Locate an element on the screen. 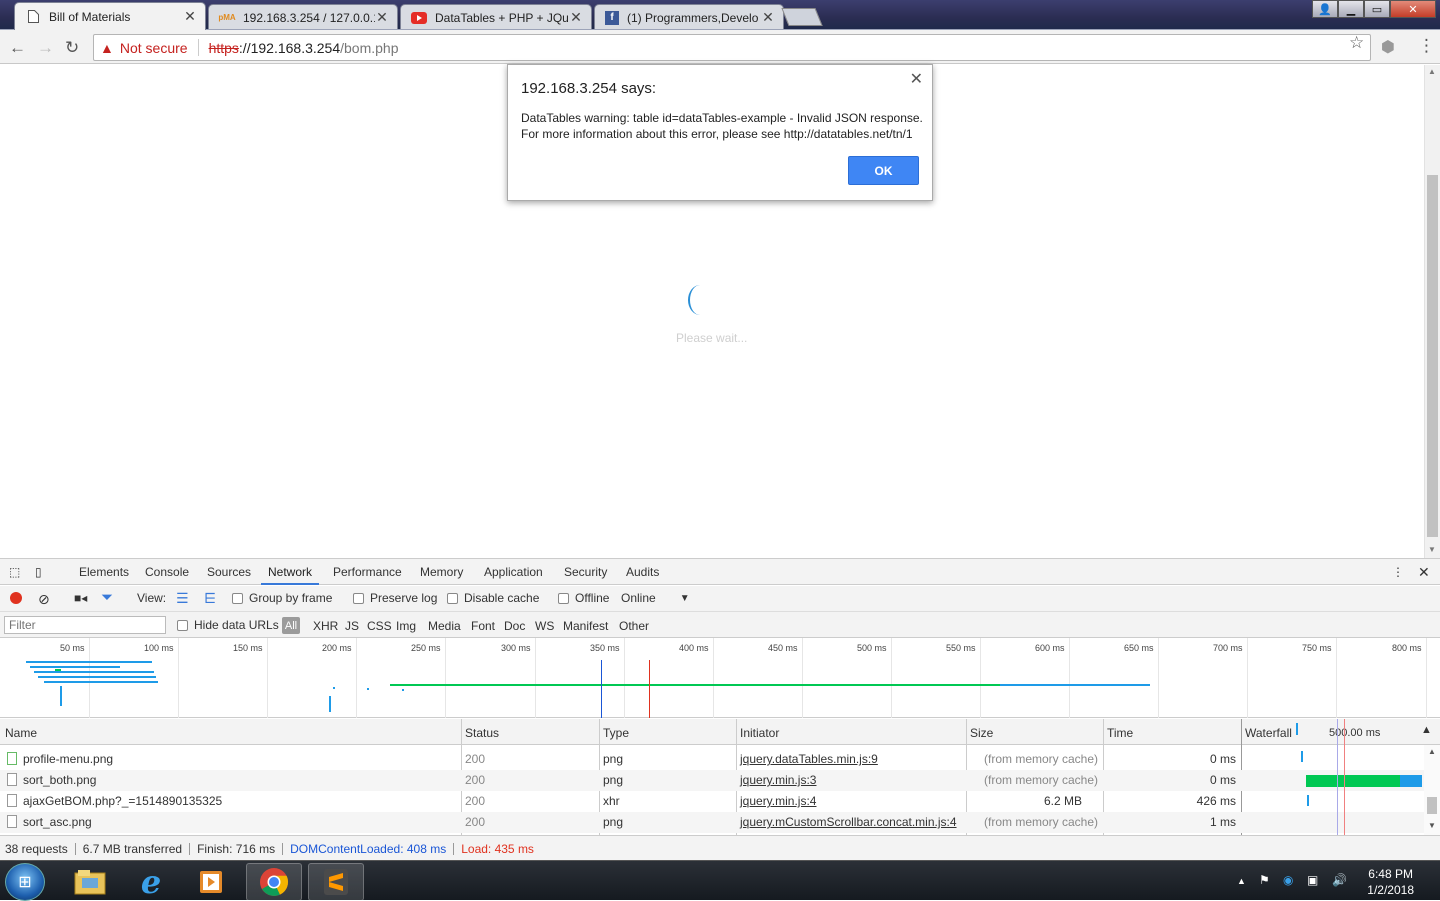 This screenshot has width=1440, height=901. tray-expand-icon: ▲ is located at coordinates (1241, 881).